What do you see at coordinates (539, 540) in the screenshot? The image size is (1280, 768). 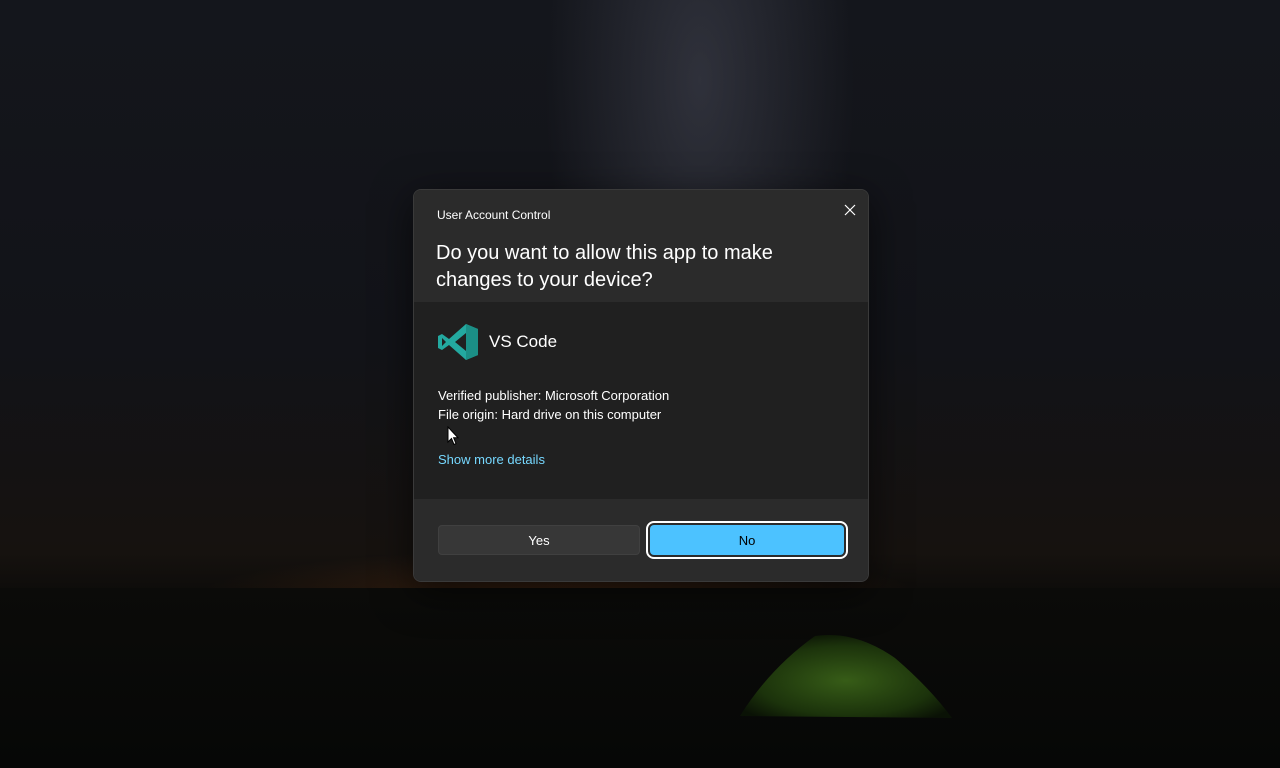 I see `yes-button: Yes` at bounding box center [539, 540].